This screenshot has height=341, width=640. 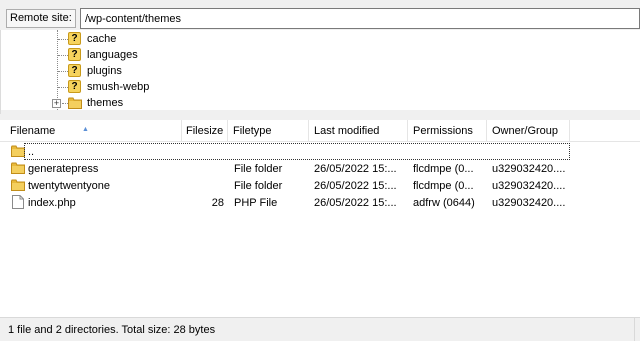 What do you see at coordinates (320, 151) in the screenshot?
I see `table-row: ..` at bounding box center [320, 151].